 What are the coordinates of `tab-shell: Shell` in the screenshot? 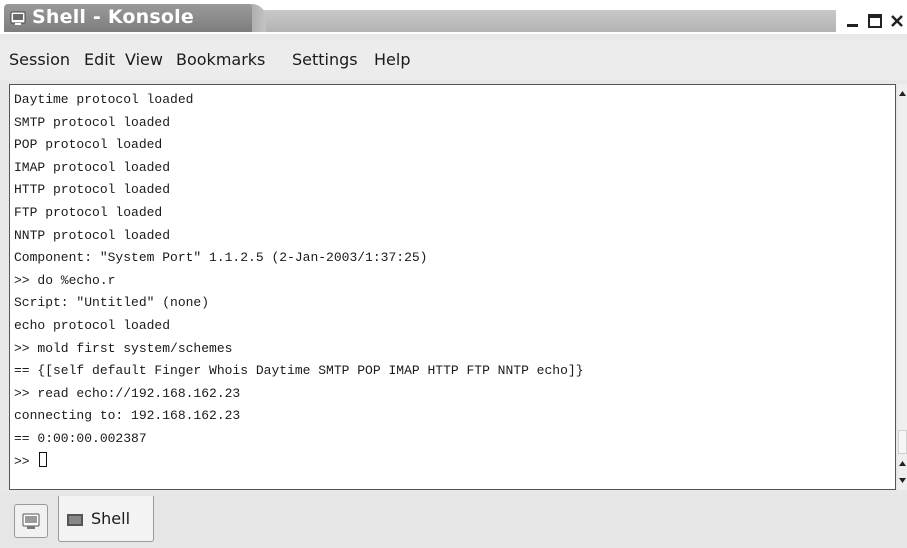 It's located at (106, 519).